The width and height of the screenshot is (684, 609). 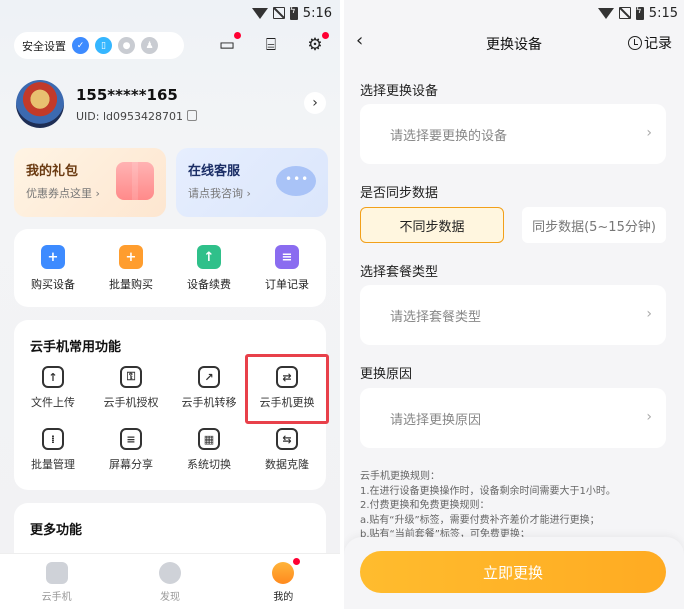 What do you see at coordinates (237, 35) in the screenshot?
I see `unread-dot` at bounding box center [237, 35].